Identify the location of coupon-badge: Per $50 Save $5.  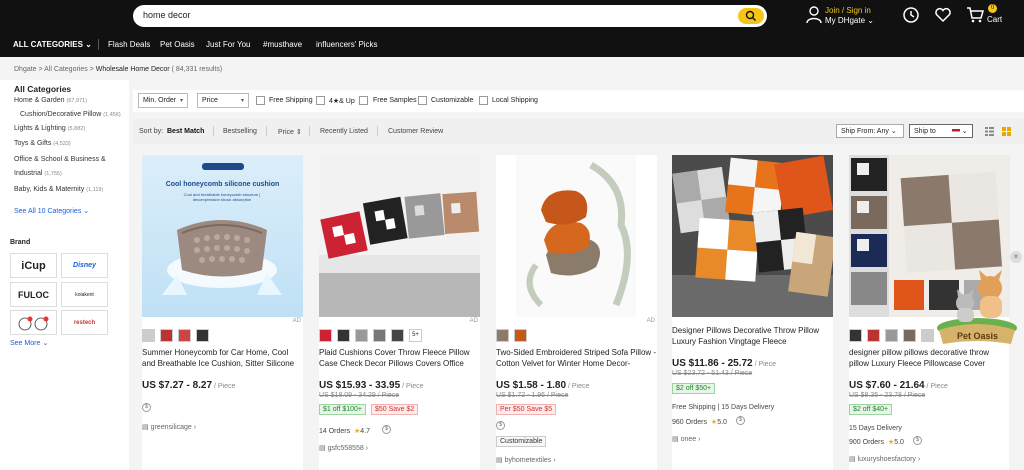
(526, 409).